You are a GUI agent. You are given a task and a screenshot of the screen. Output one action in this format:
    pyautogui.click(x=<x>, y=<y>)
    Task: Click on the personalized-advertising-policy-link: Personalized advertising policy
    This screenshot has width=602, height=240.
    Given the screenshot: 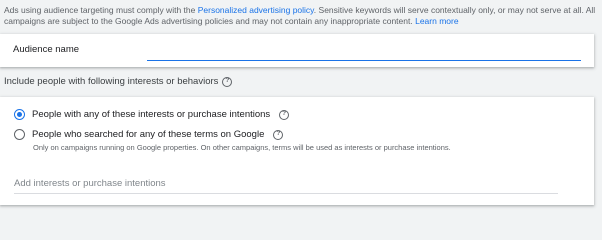 What is the action you would take?
    pyautogui.click(x=256, y=10)
    